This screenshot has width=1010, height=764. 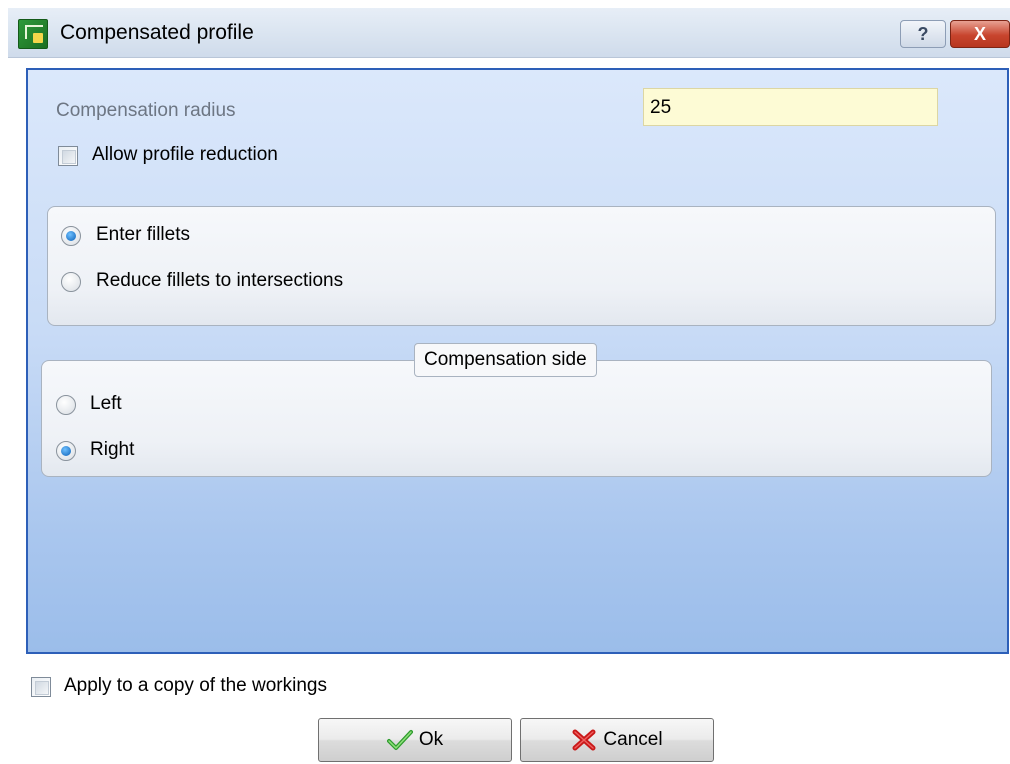 What do you see at coordinates (66, 451) in the screenshot?
I see `radio-right` at bounding box center [66, 451].